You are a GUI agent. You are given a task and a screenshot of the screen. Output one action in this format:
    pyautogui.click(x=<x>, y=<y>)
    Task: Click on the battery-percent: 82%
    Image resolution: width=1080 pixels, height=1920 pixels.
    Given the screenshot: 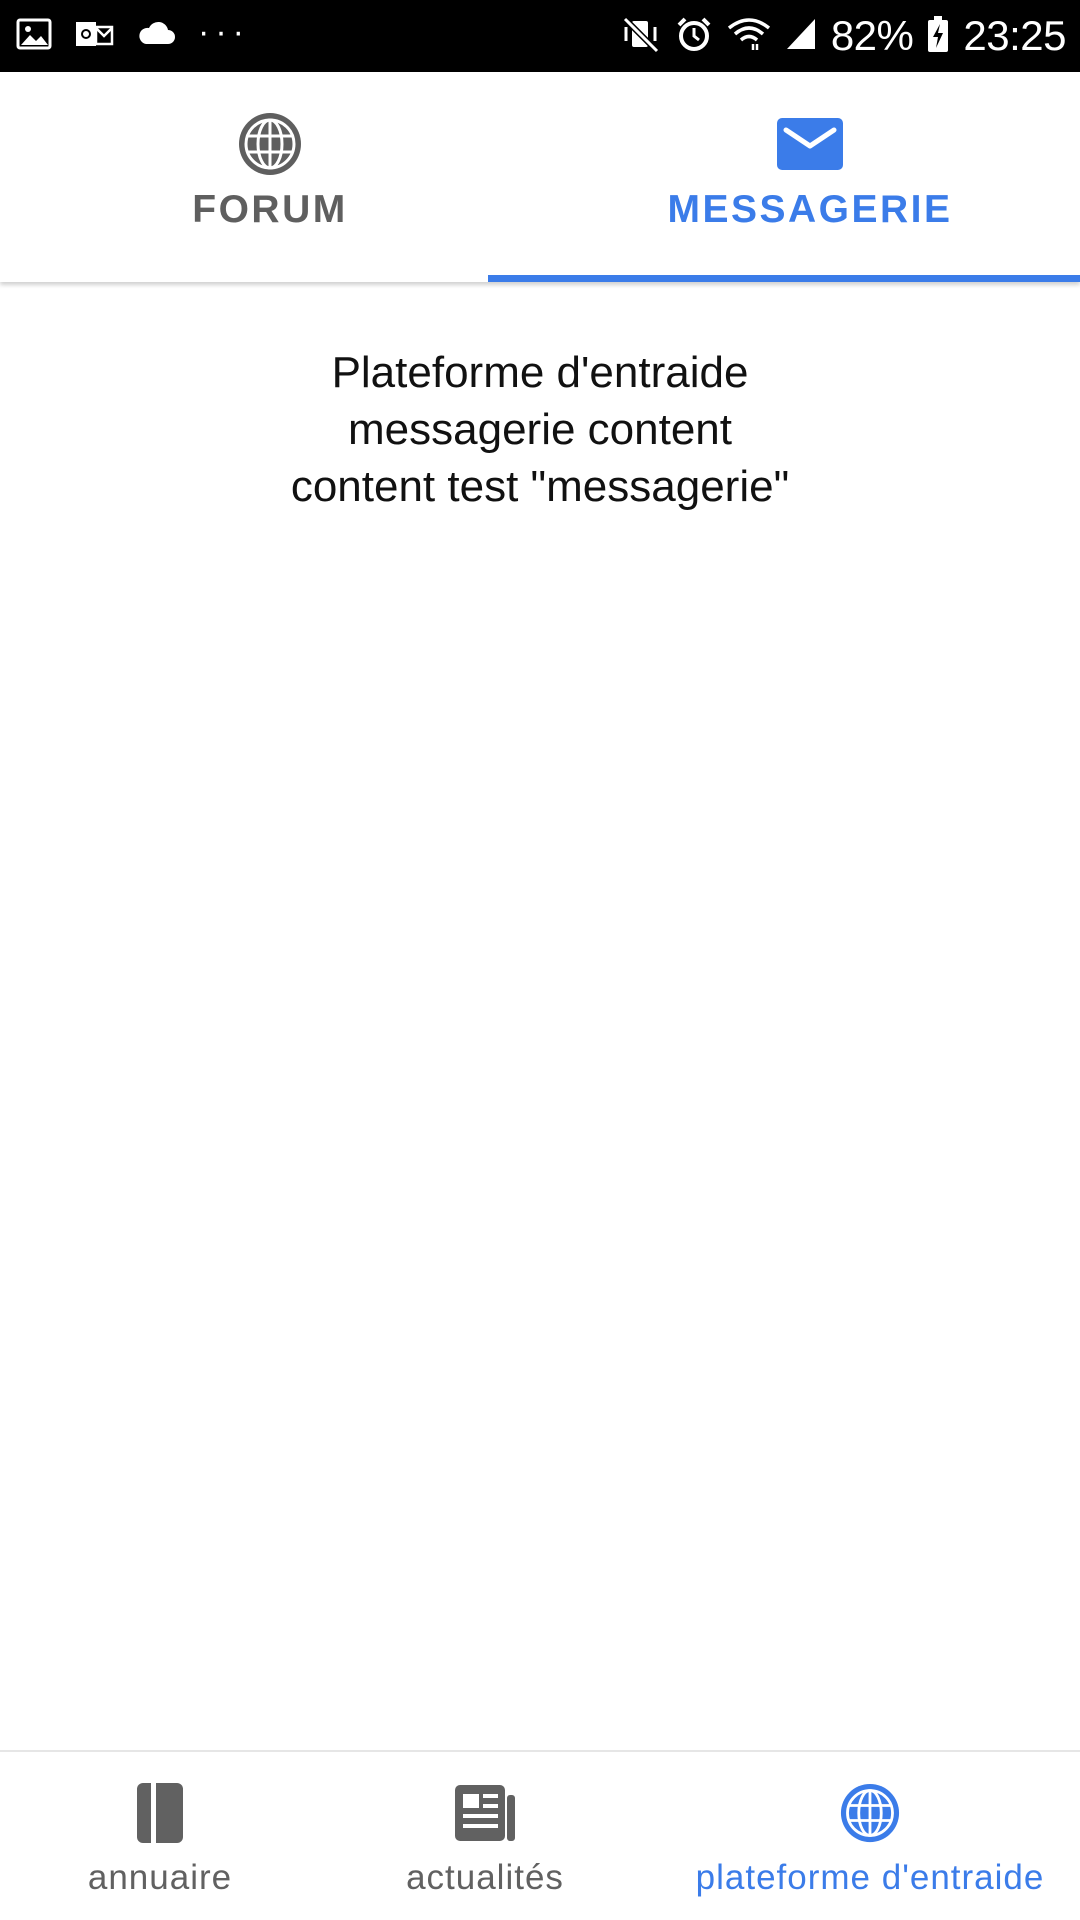 What is the action you would take?
    pyautogui.click(x=872, y=35)
    